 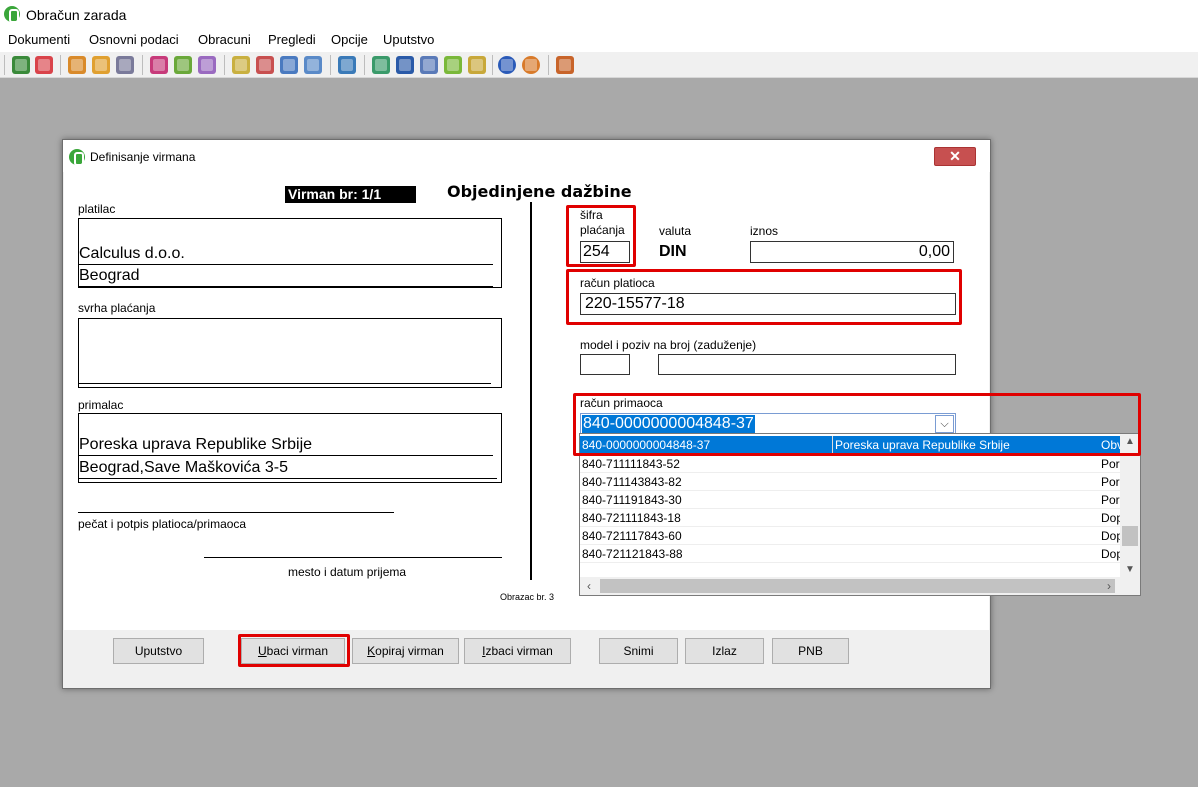 What do you see at coordinates (1130, 570) in the screenshot?
I see `scroll-down-icon: ▼` at bounding box center [1130, 570].